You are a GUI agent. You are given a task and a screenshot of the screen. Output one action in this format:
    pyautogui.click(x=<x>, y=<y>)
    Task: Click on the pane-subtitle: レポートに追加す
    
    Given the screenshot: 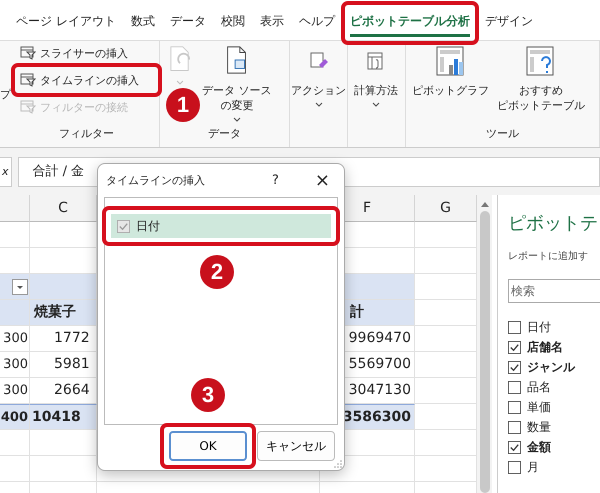 What is the action you would take?
    pyautogui.click(x=548, y=256)
    